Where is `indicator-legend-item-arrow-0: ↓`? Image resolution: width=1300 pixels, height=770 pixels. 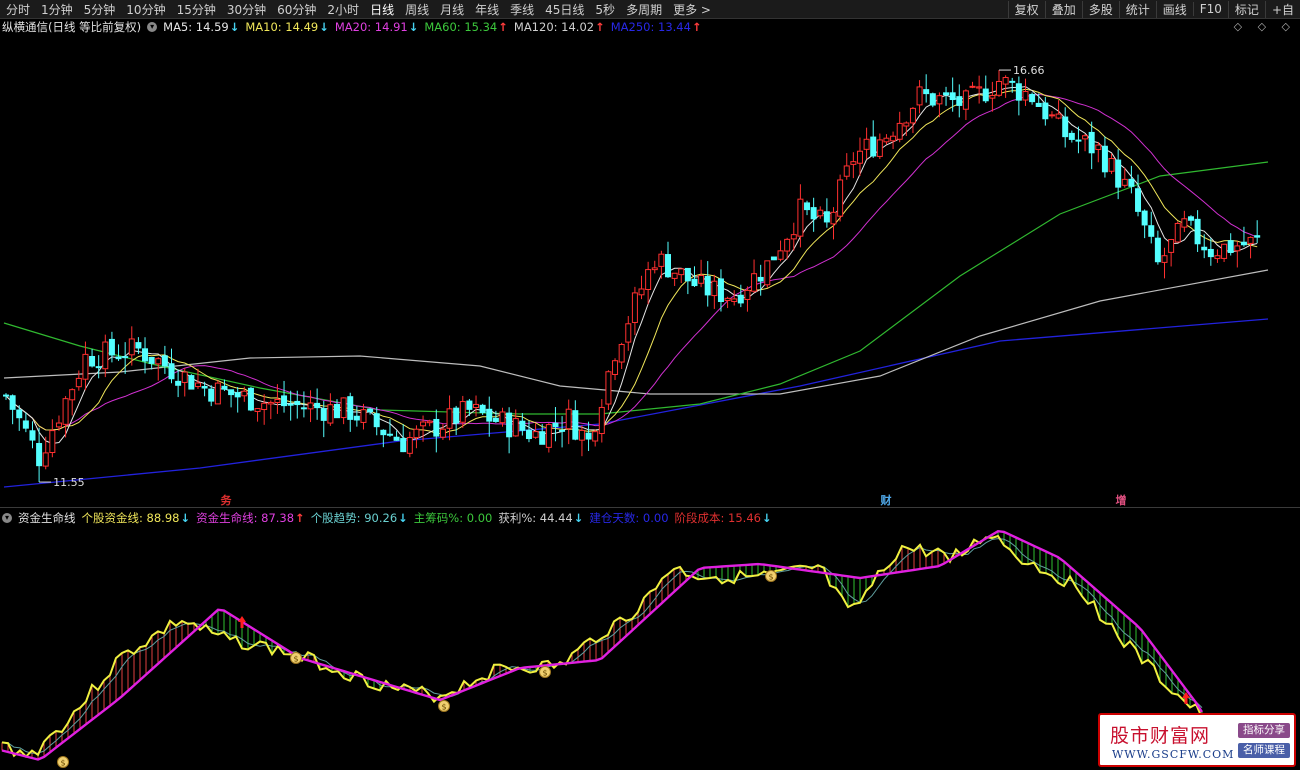 indicator-legend-item-arrow-0: ↓ is located at coordinates (185, 518).